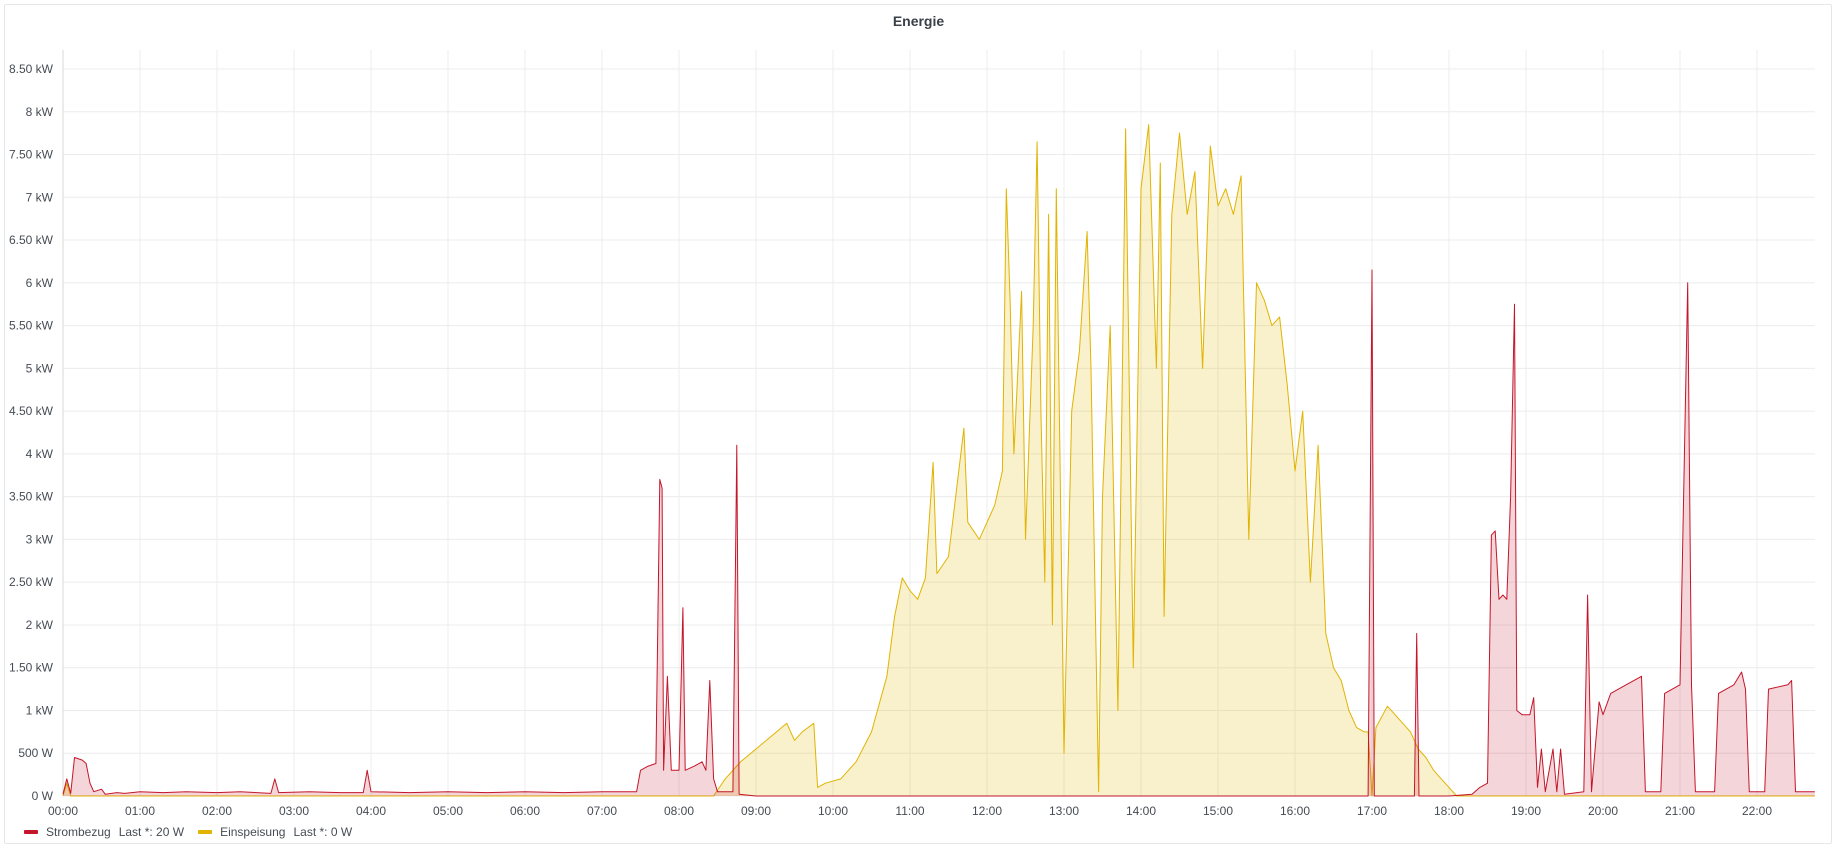 The image size is (1837, 848). What do you see at coordinates (756, 811) in the screenshot?
I see `x-tick-label: 09:00` at bounding box center [756, 811].